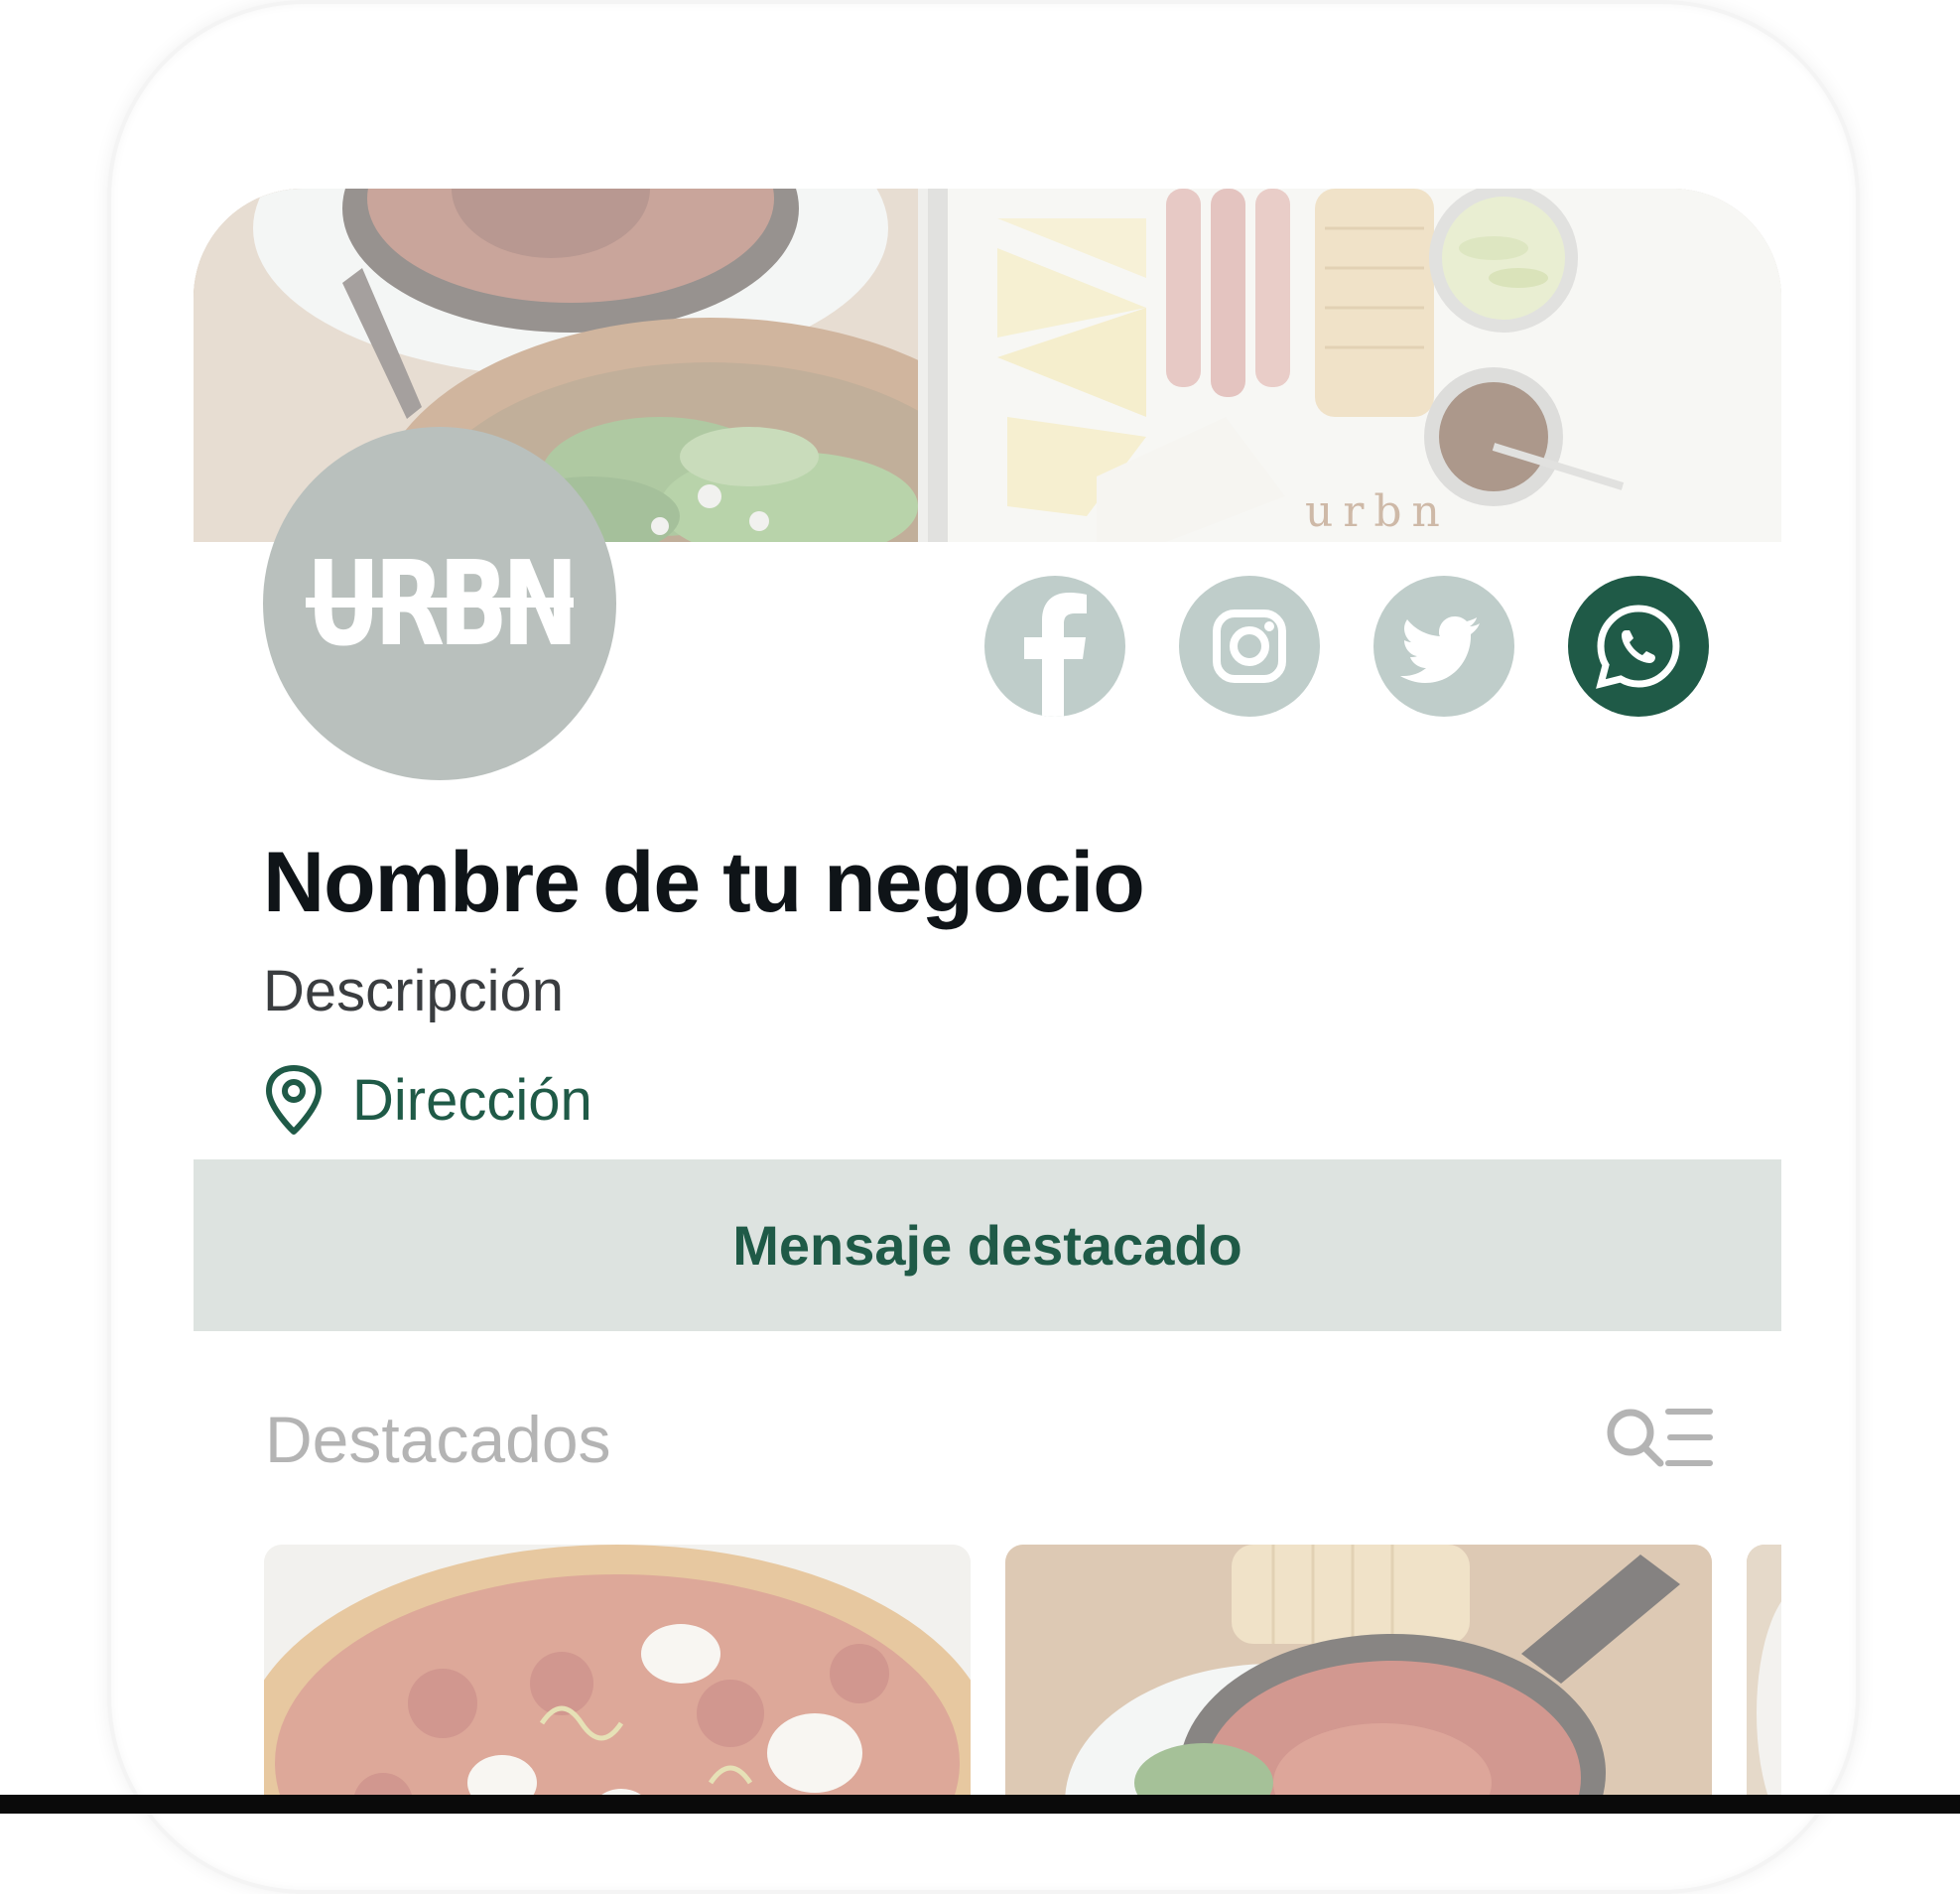  Describe the element at coordinates (294, 1100) in the screenshot. I see `location-pin-icon` at that location.